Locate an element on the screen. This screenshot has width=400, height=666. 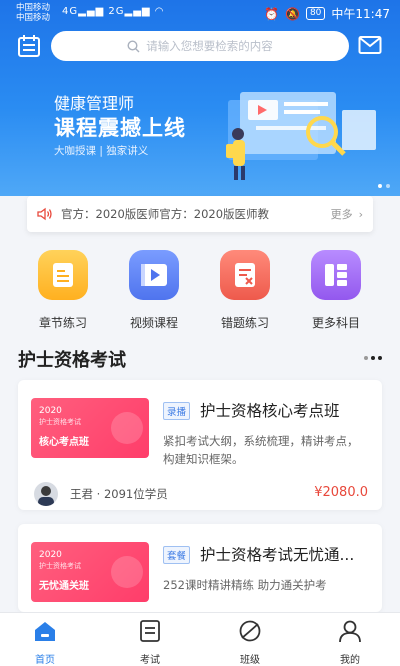
tab-class: 班级 is located at coordinates (250, 642).